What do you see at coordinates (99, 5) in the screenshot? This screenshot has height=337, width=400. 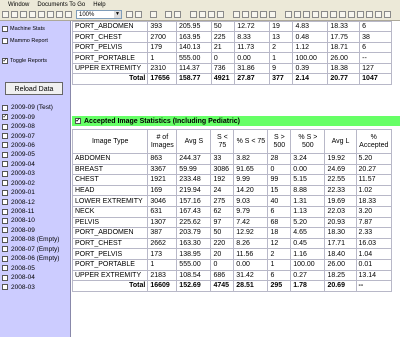 I see `menu-help: Help` at bounding box center [99, 5].